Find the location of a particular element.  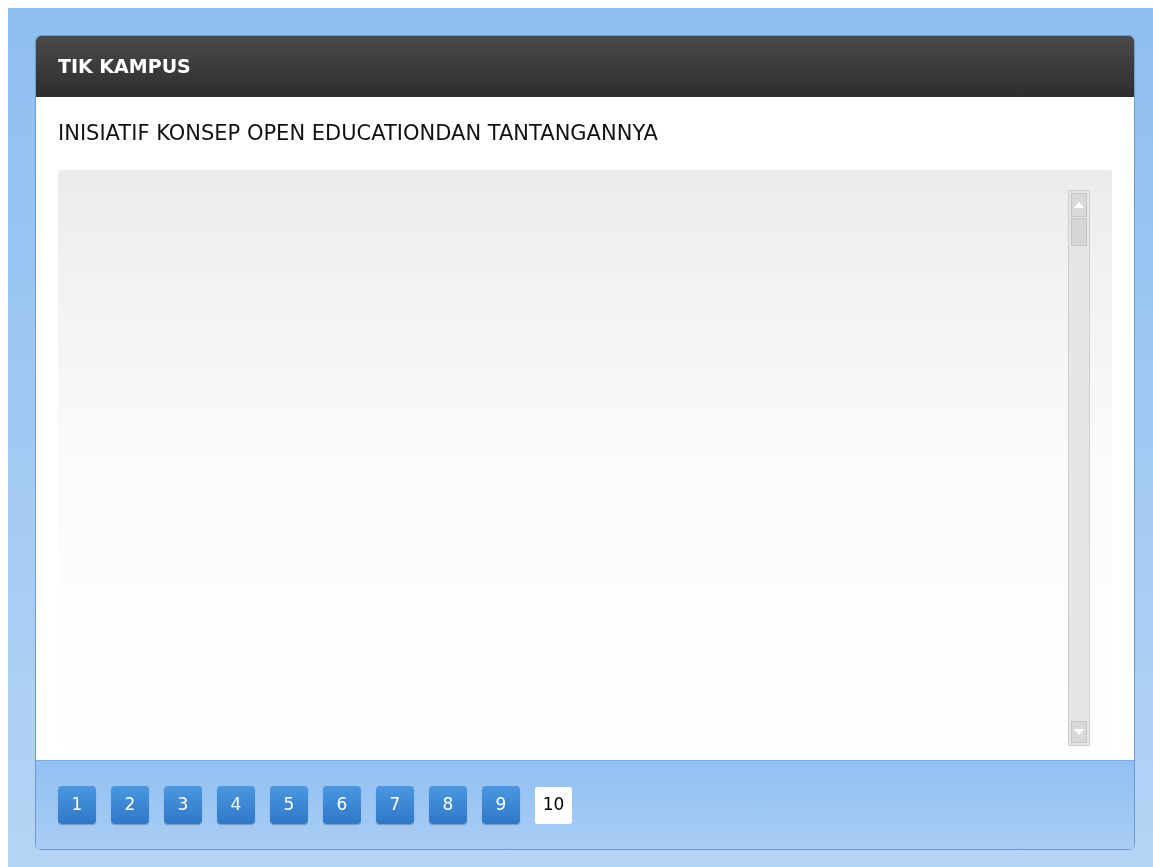

scroll-up-icon is located at coordinates (1079, 205).